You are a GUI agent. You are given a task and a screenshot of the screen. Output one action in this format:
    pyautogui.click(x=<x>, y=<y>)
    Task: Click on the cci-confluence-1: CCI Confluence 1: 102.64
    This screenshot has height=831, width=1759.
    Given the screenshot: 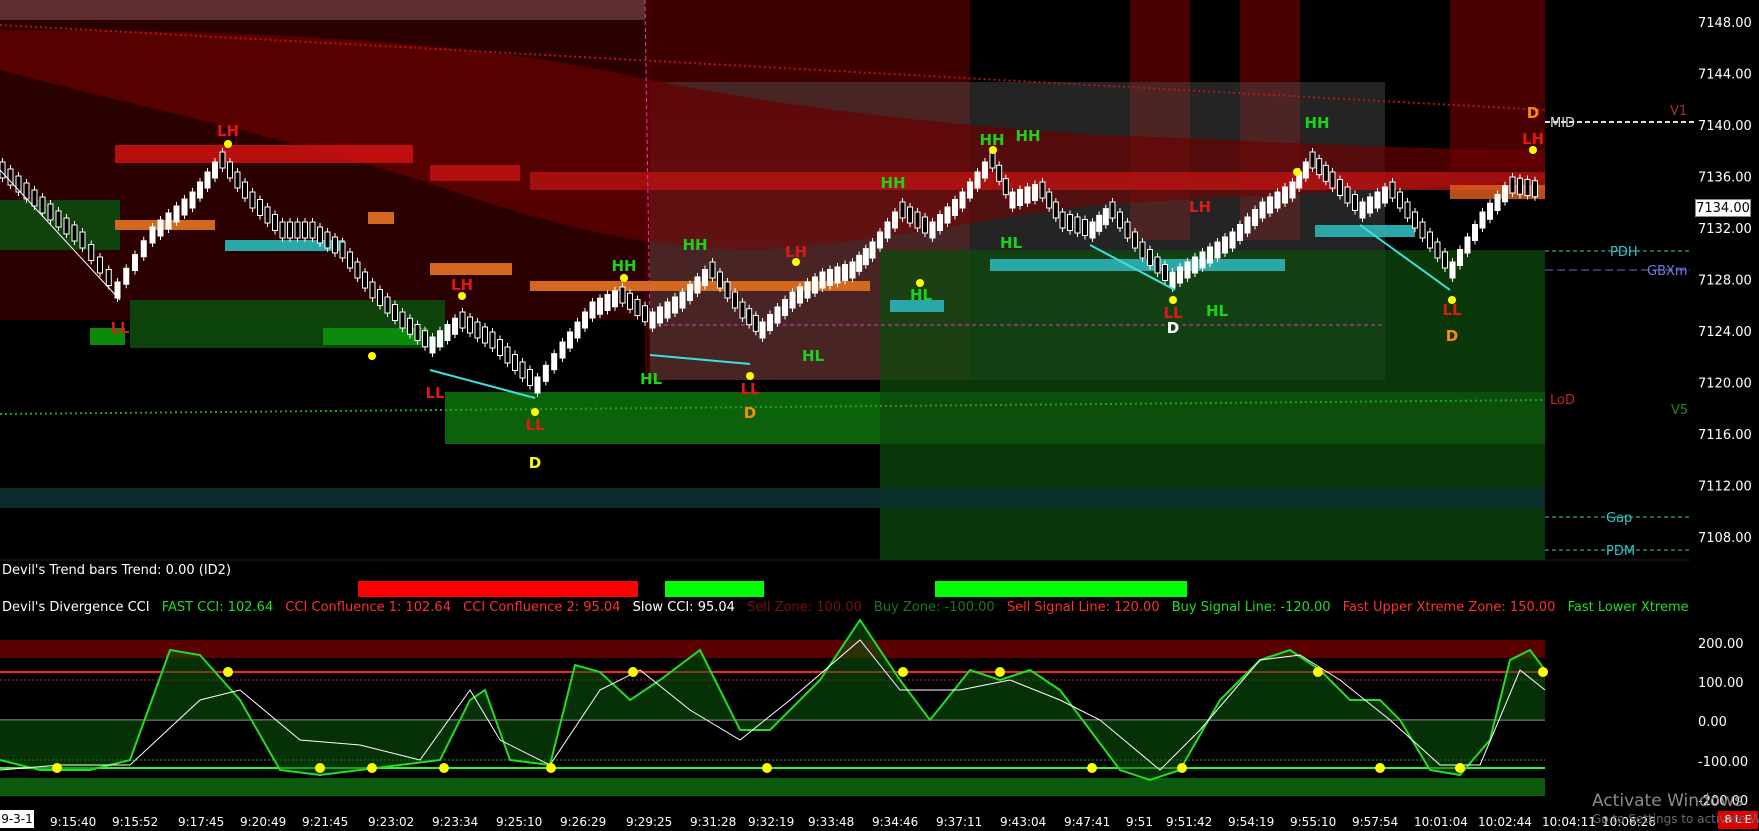 What is the action you would take?
    pyautogui.click(x=368, y=607)
    